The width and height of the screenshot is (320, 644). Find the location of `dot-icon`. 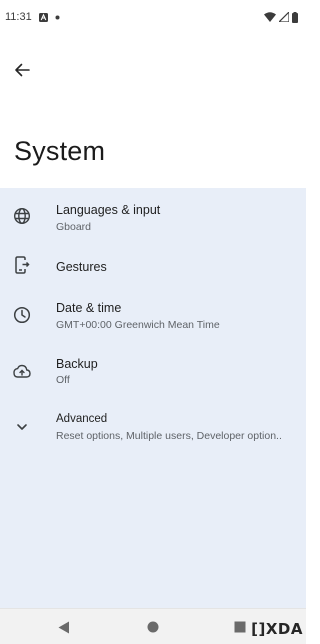

dot-icon is located at coordinates (57, 17).